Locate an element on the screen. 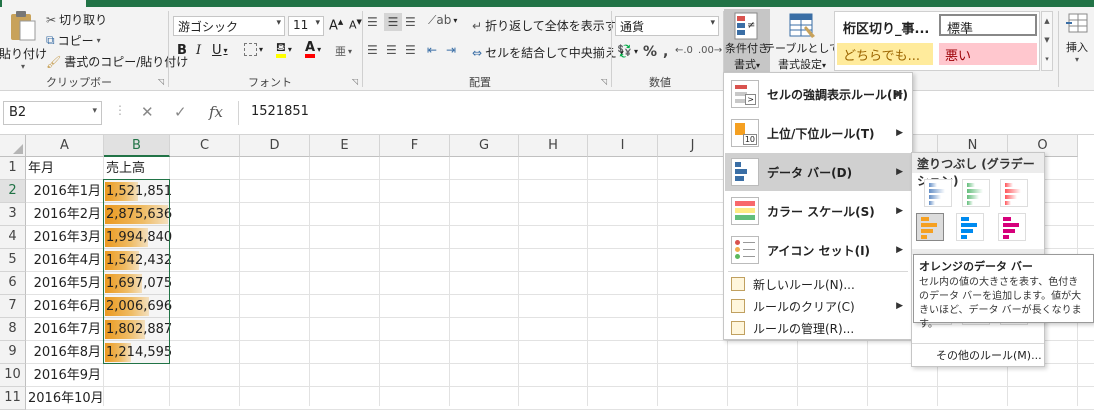  column-header-i: I is located at coordinates (623, 146).